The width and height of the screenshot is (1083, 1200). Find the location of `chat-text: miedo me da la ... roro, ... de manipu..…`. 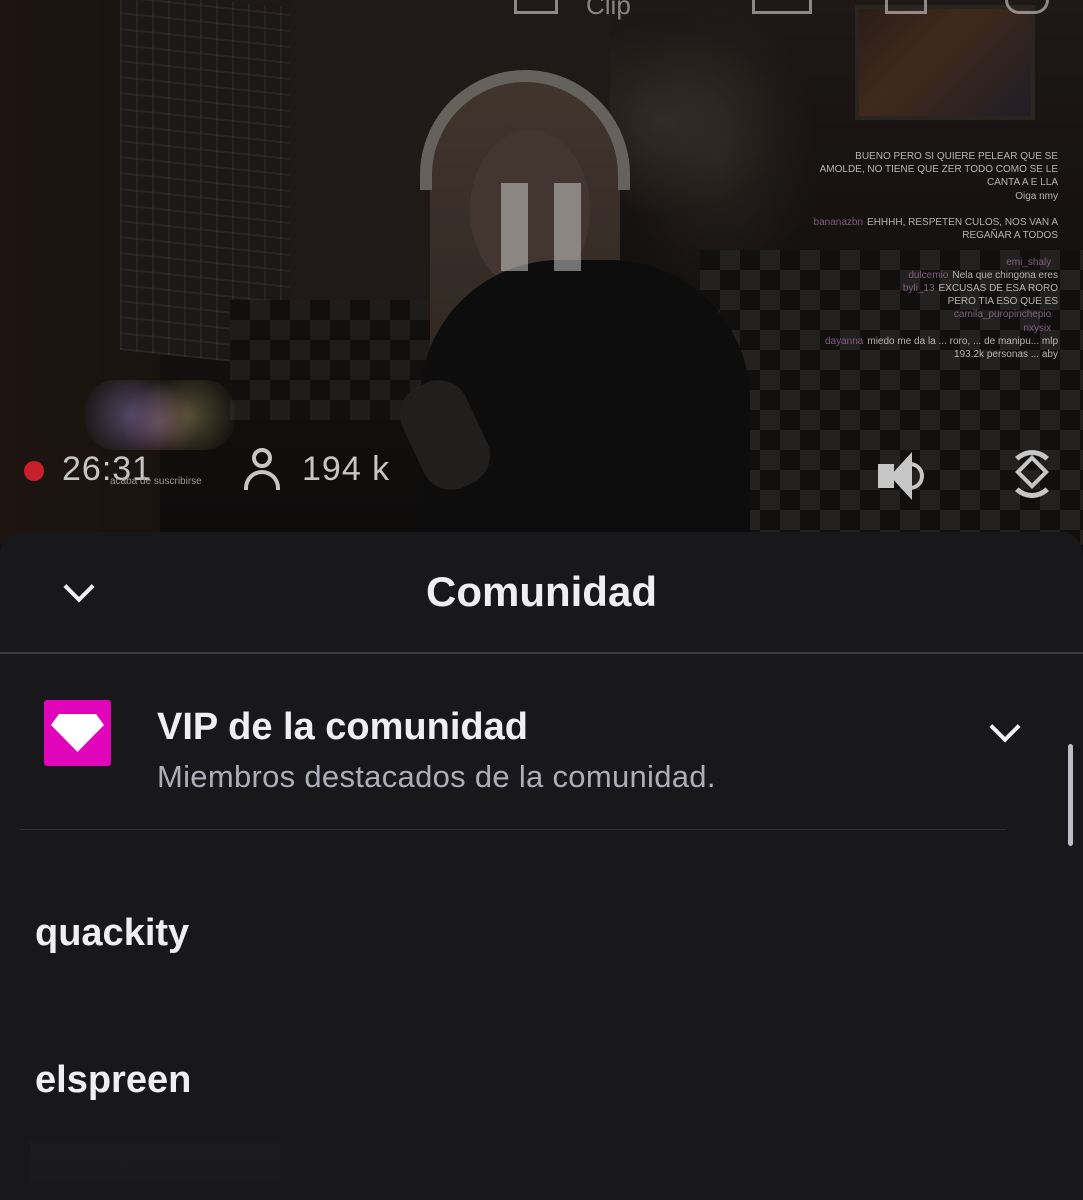

chat-text: miedo me da la ... roro, ... de manipu..… is located at coordinates (962, 341).